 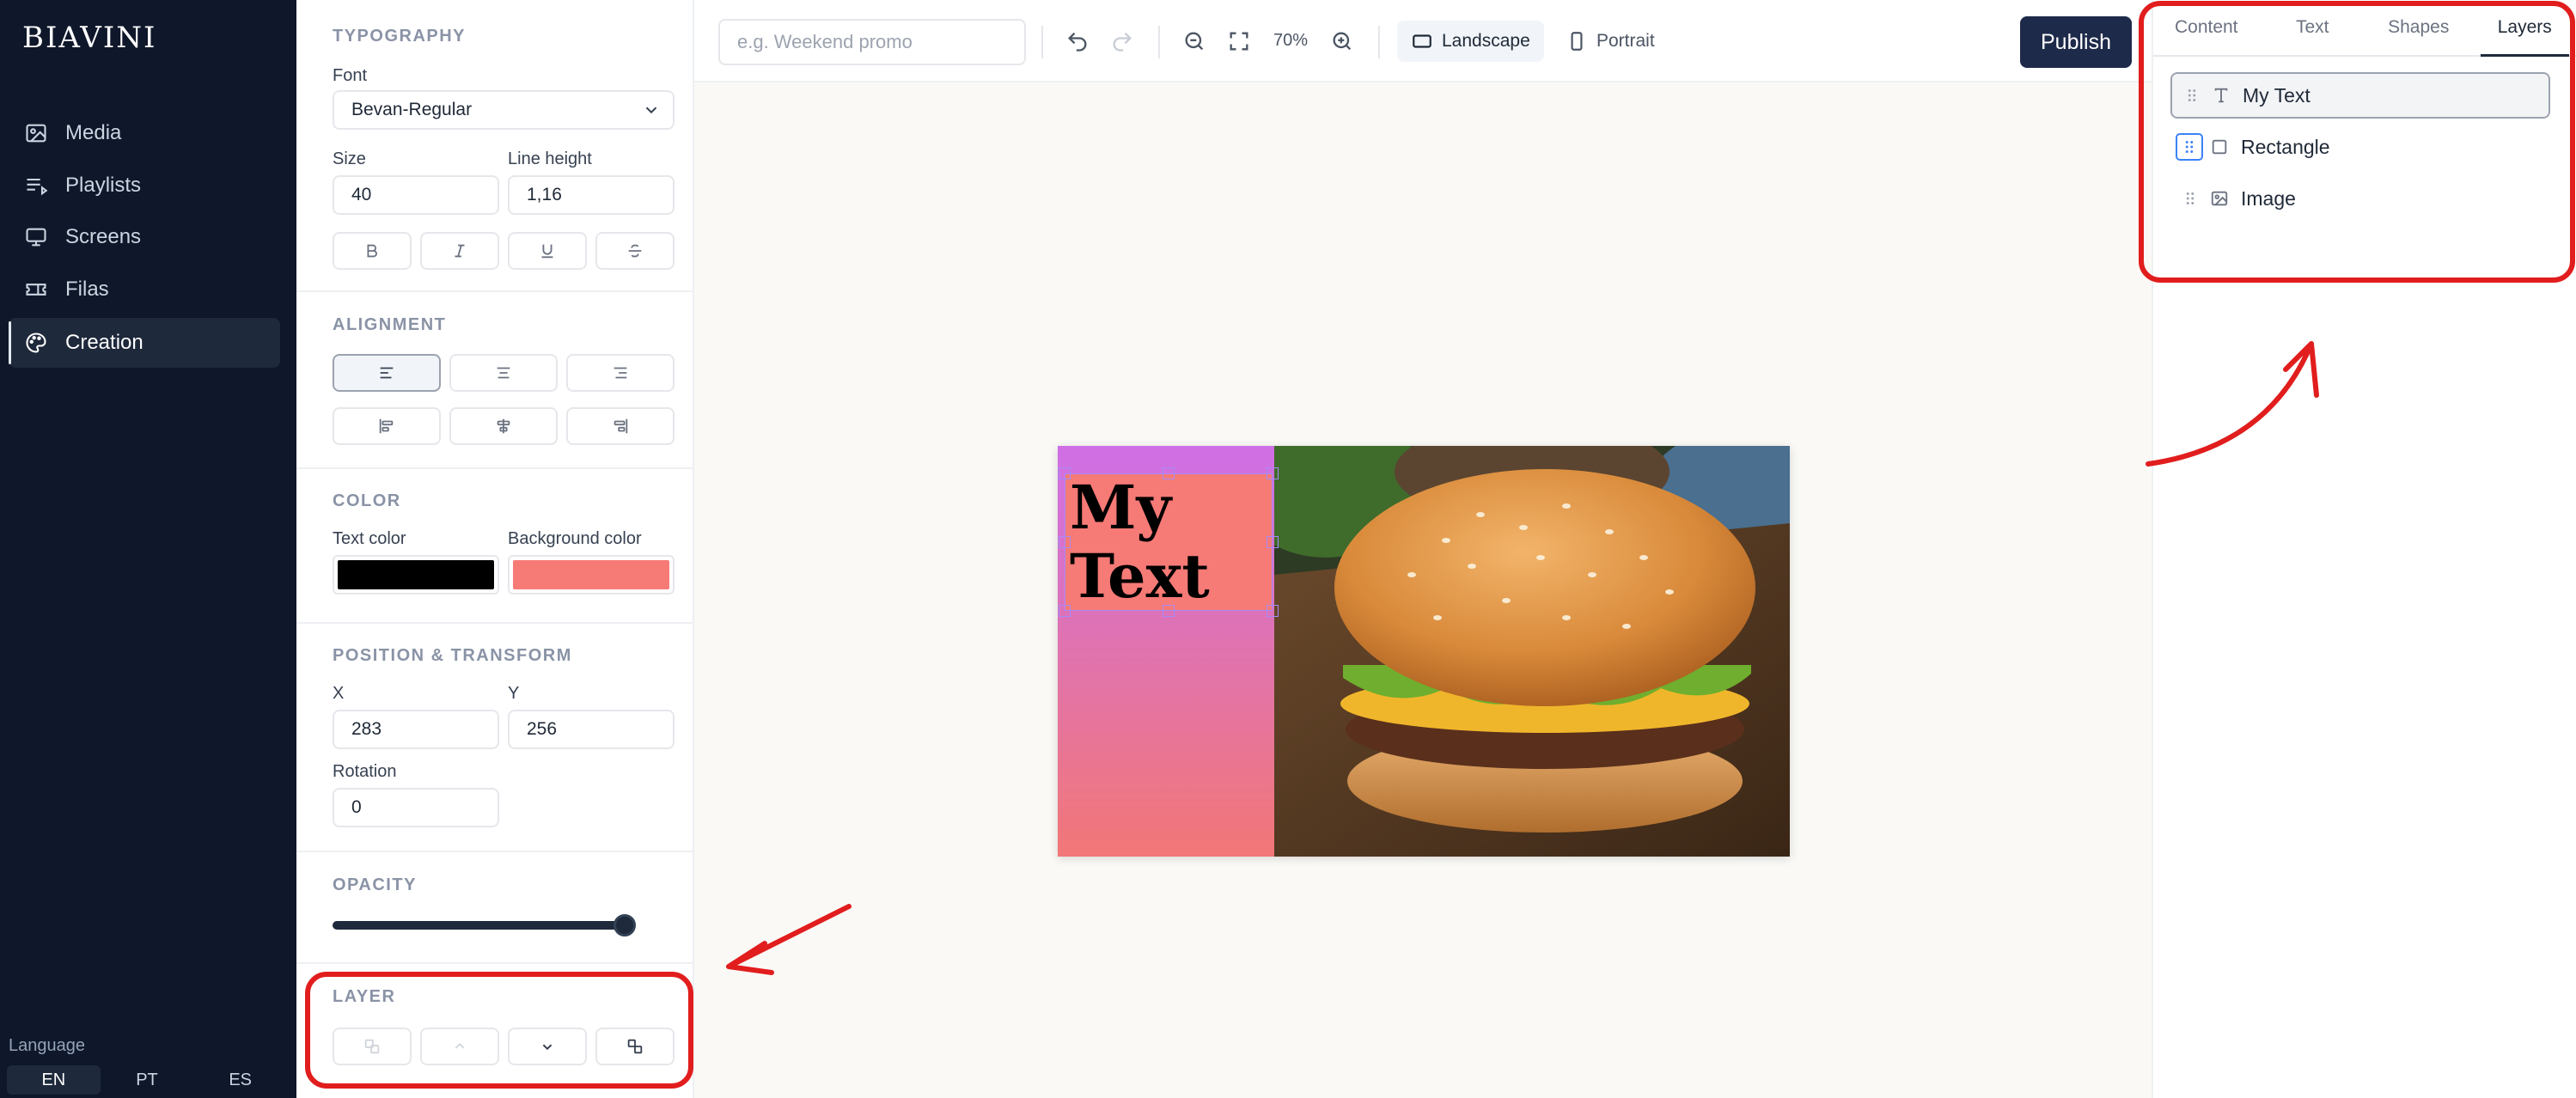 I want to click on zoom-out-icon, so click(x=1194, y=41).